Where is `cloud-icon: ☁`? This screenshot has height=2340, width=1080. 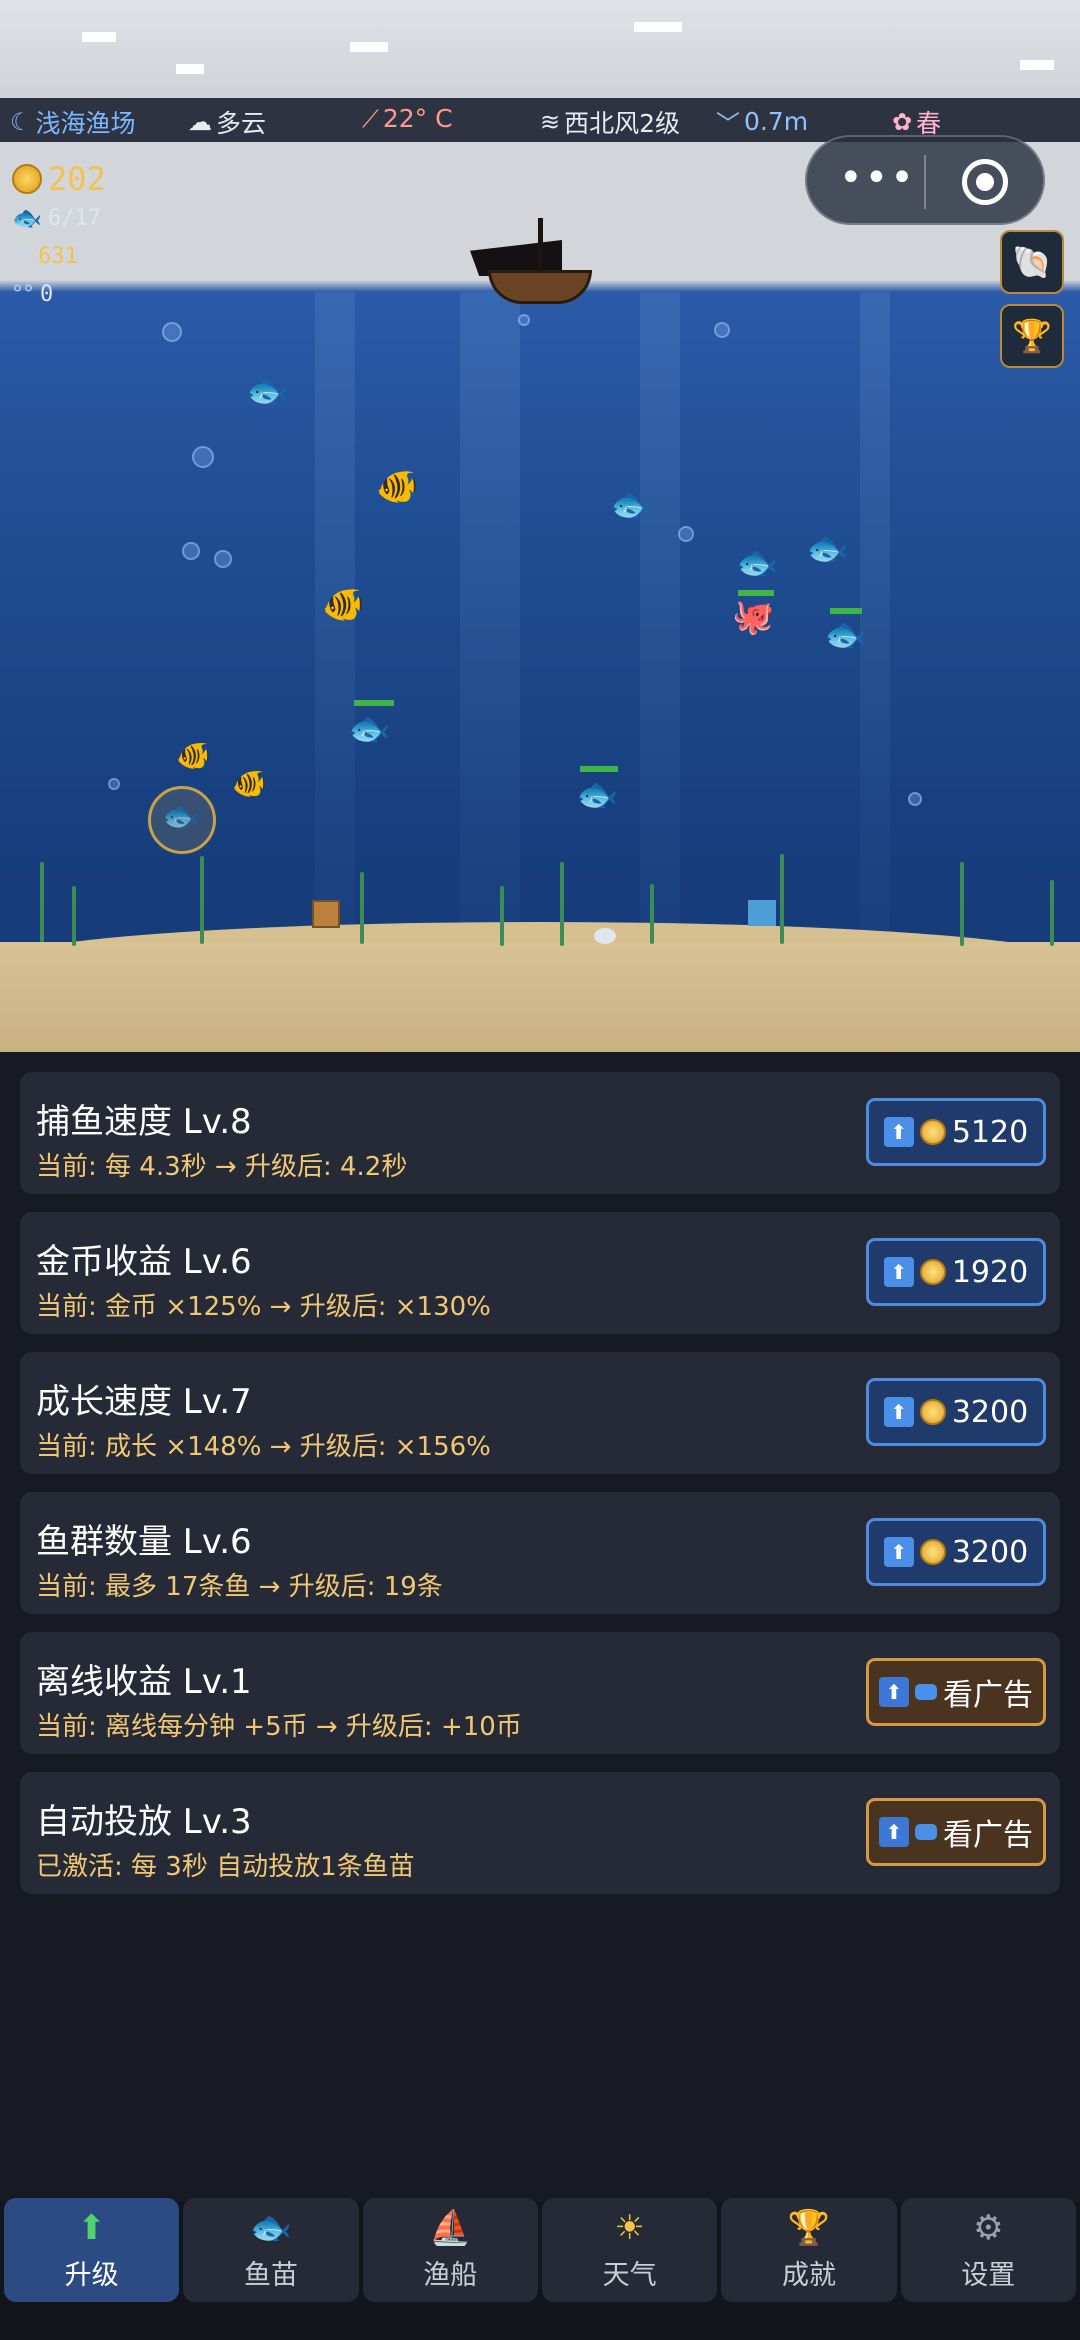 cloud-icon: ☁ is located at coordinates (200, 122).